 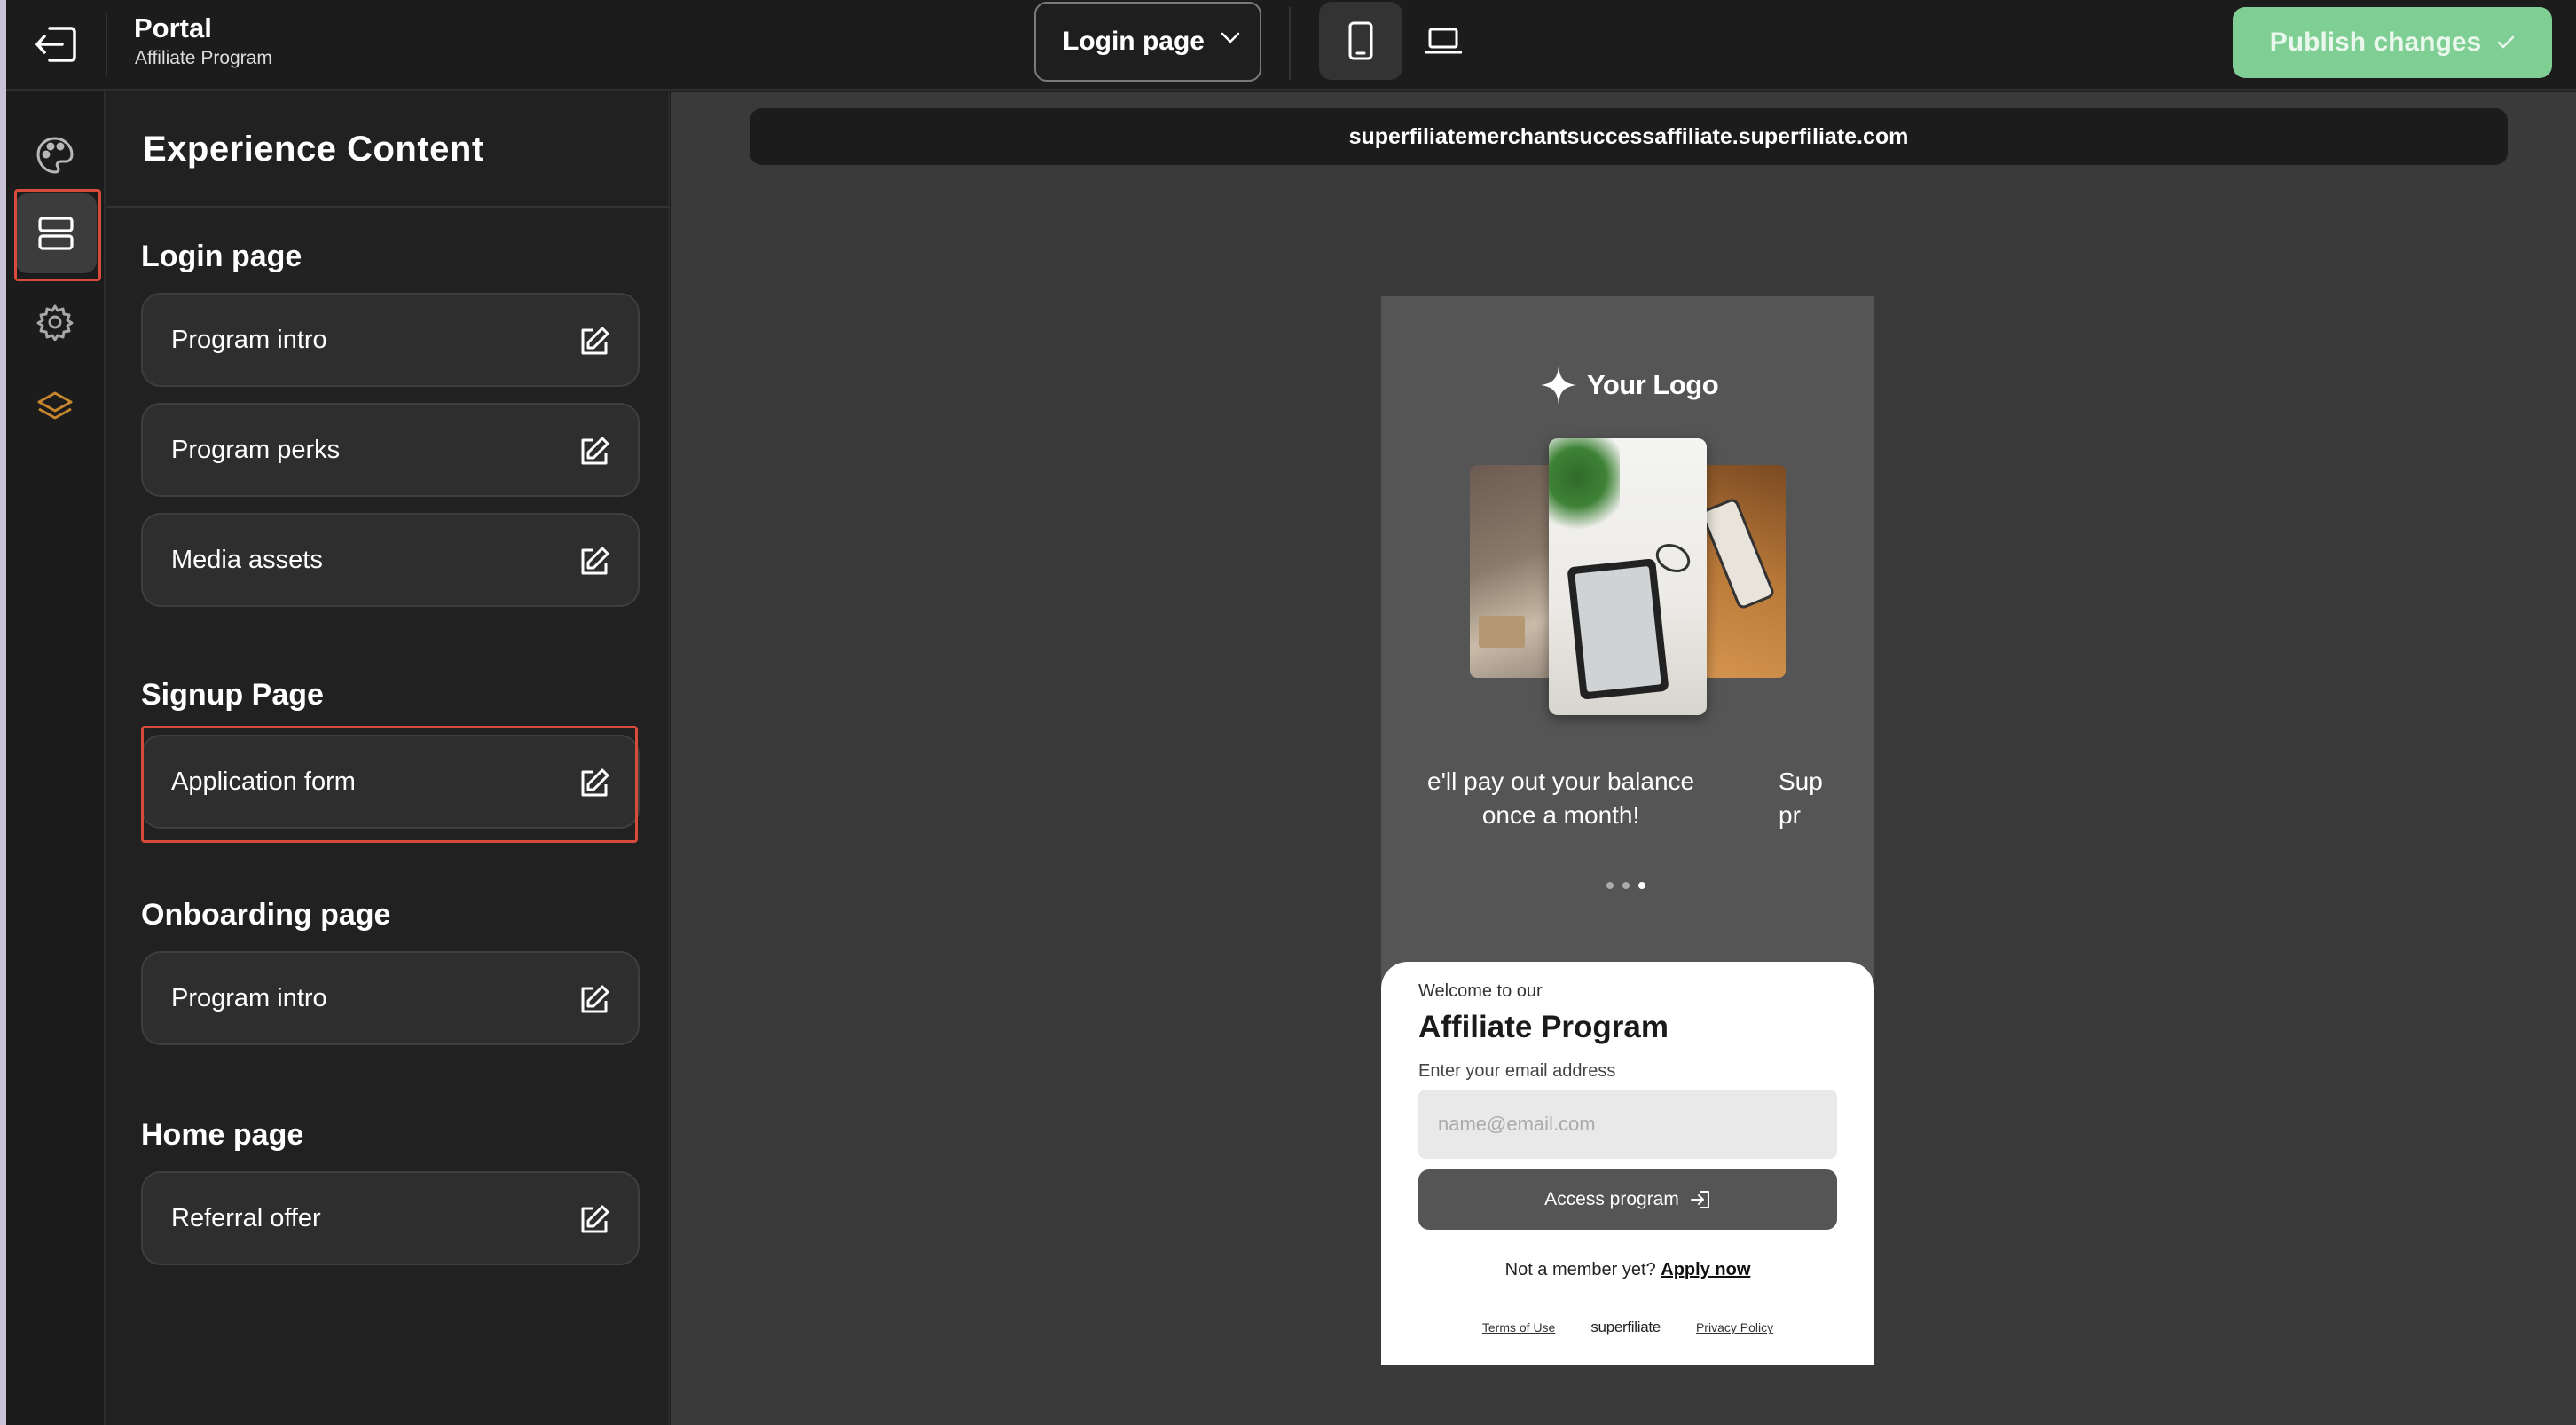 I want to click on email-label: Enter your email address, so click(x=1517, y=1071).